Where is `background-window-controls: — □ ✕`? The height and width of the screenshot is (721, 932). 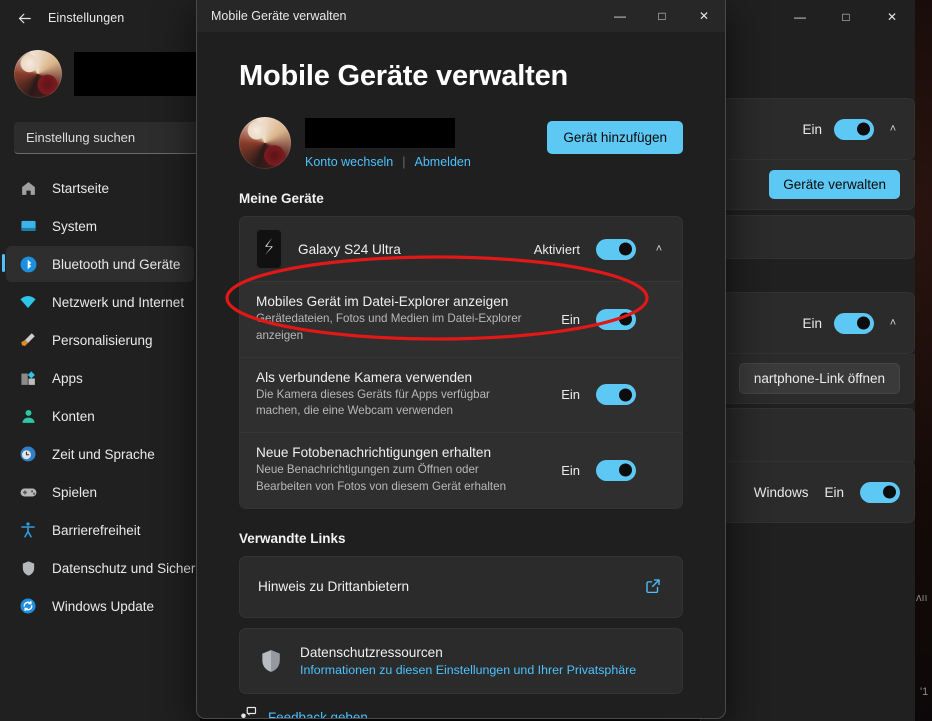 background-window-controls: — □ ✕ is located at coordinates (846, 17).